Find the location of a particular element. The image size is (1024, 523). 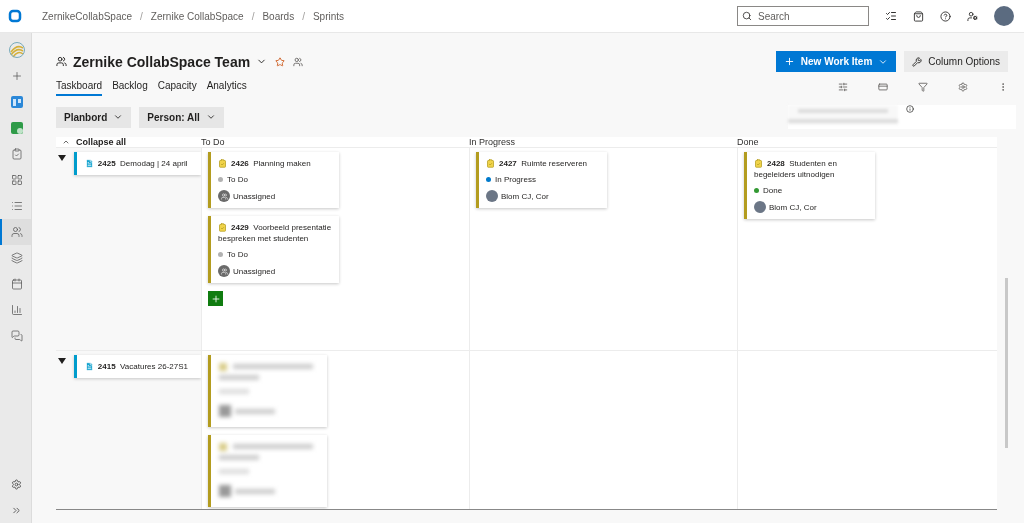

card-title: 2427 Ruimte reserveren is located at coordinates (544, 163).